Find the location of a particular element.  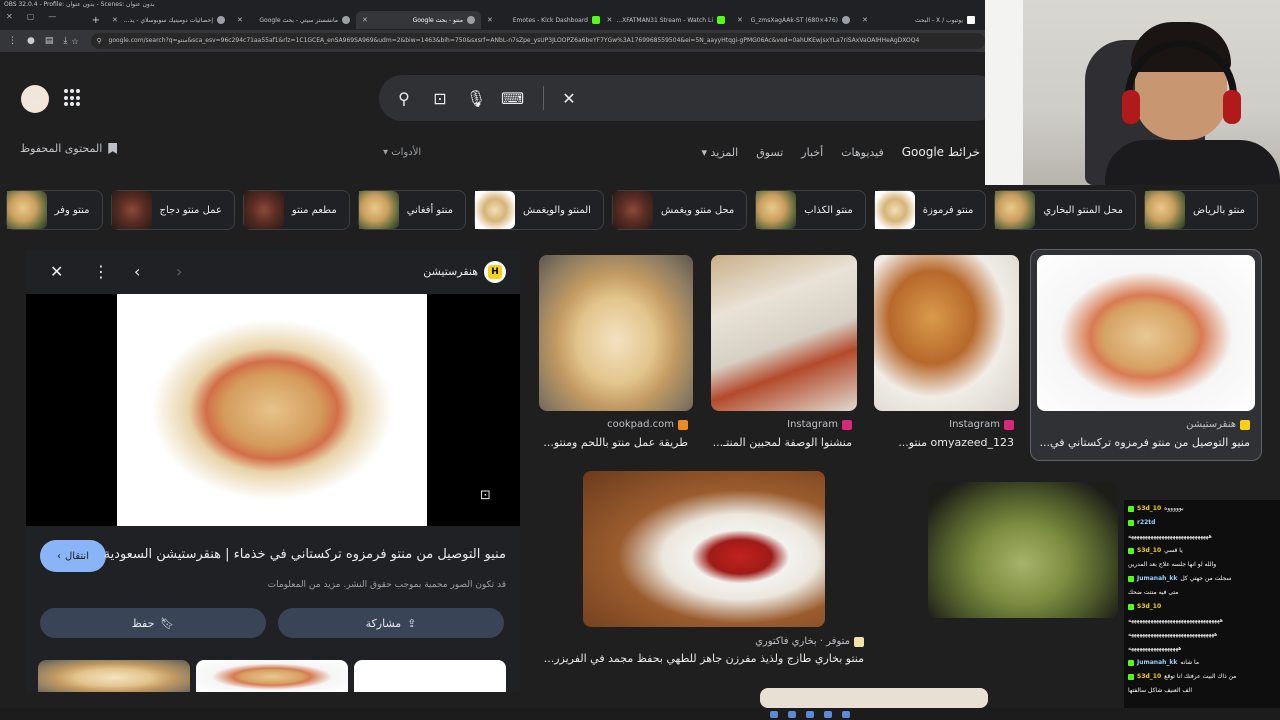

tab-videos: فيديوهات is located at coordinates (862, 152).